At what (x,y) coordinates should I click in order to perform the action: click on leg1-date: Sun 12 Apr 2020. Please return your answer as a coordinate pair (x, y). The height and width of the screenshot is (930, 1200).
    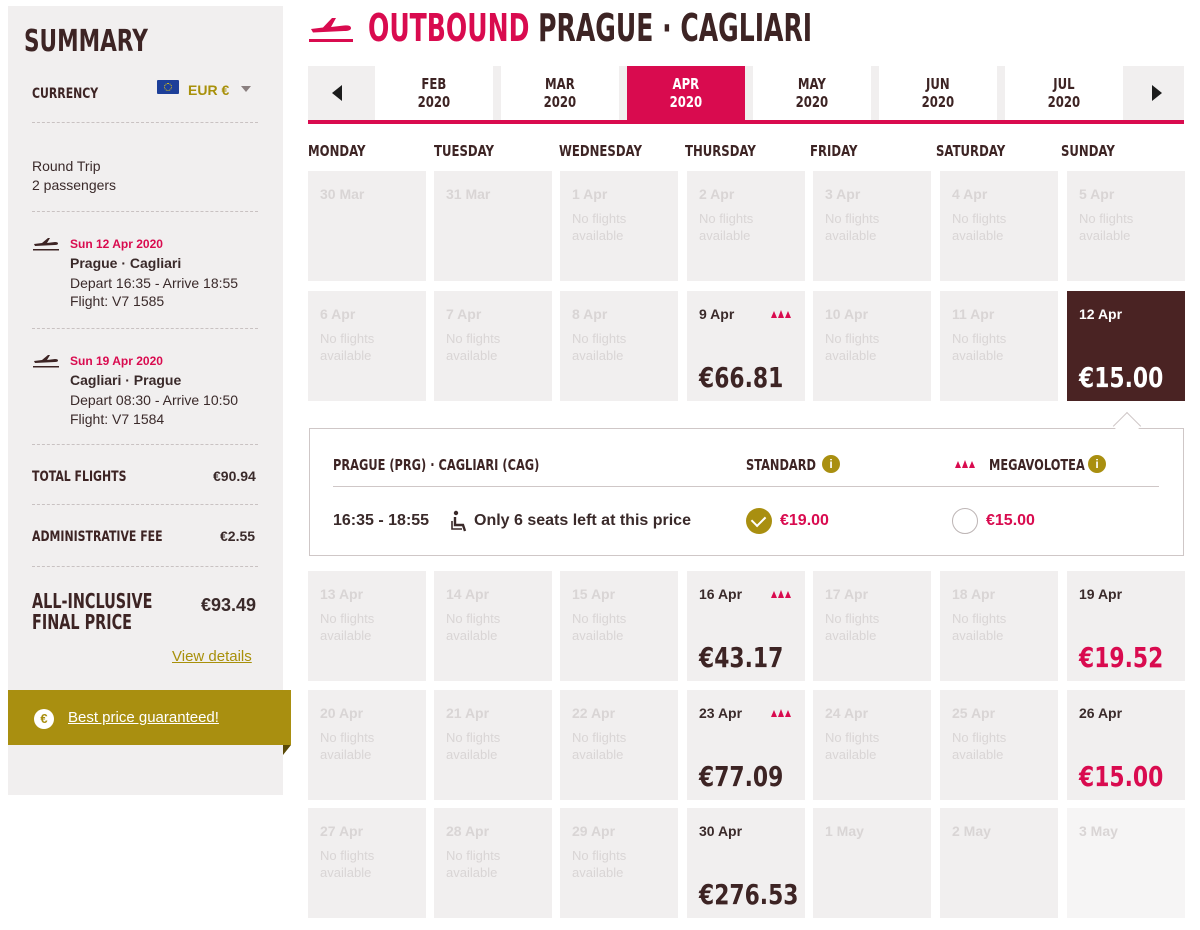
    Looking at the image, I should click on (116, 244).